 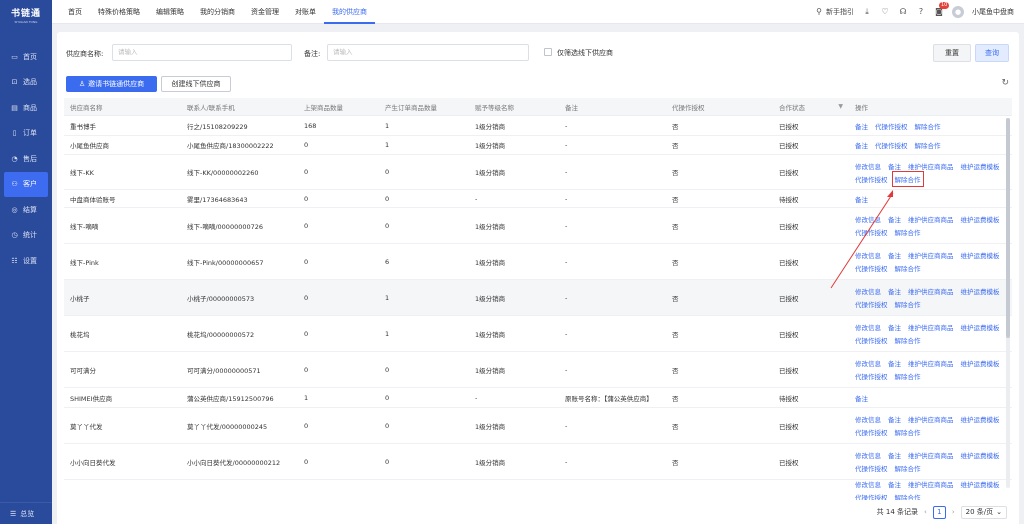 I want to click on guide-link: ⚲ 新手指引, so click(x=834, y=12).